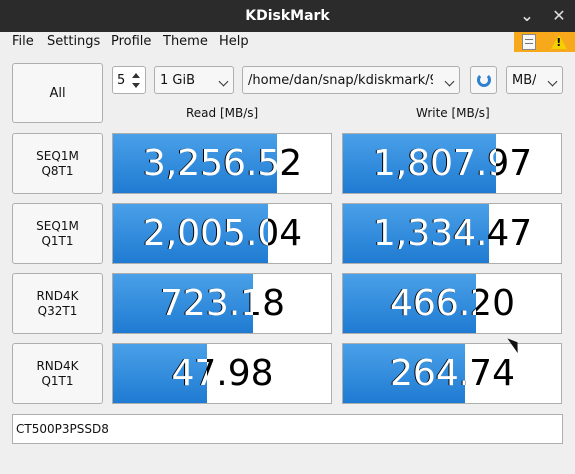 The width and height of the screenshot is (575, 474). I want to click on menu-bar: File Settings Profile Theme Help, so click(287, 42).